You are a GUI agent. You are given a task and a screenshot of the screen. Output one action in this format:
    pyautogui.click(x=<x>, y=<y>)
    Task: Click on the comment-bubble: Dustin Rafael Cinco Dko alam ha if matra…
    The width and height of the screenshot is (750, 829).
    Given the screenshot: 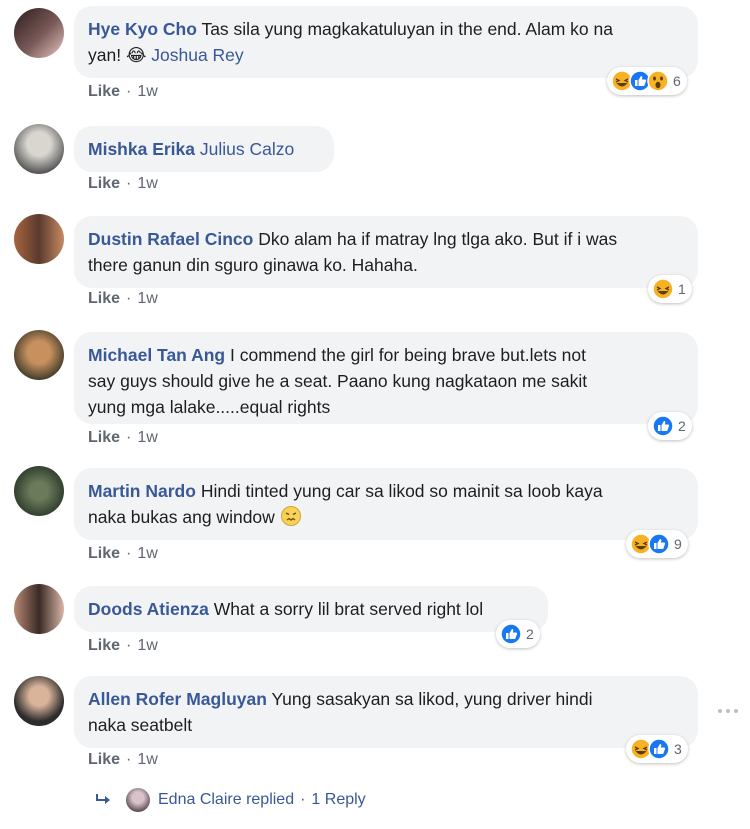 What is the action you would take?
    pyautogui.click(x=386, y=252)
    